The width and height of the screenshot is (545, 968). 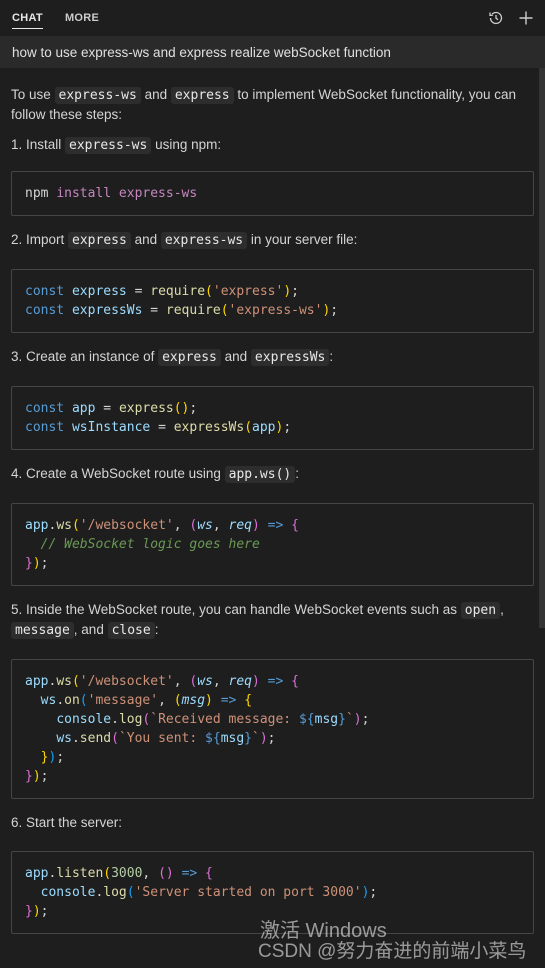 What do you see at coordinates (67, 822) in the screenshot?
I see `step-text: 6. Start the server:` at bounding box center [67, 822].